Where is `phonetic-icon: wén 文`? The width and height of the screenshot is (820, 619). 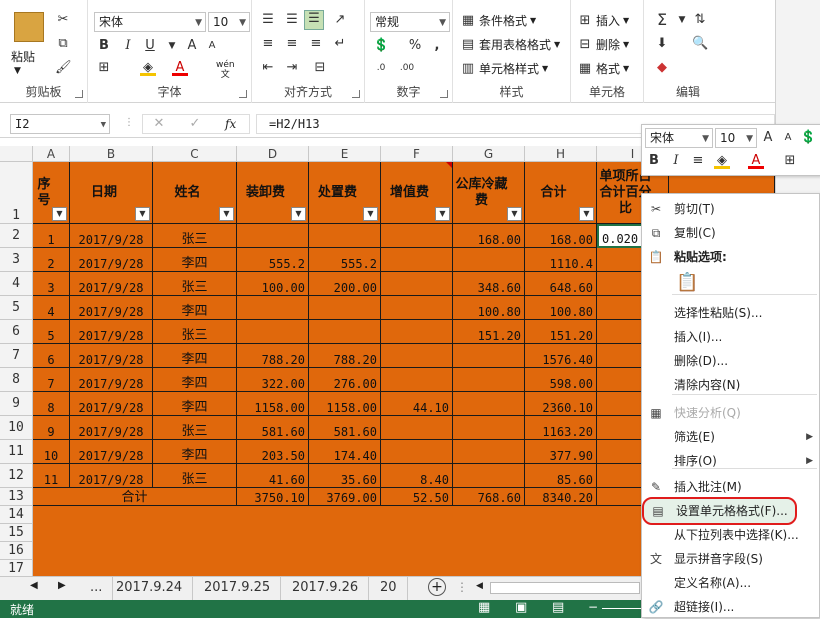 phonetic-icon: wén 文 is located at coordinates (225, 70).